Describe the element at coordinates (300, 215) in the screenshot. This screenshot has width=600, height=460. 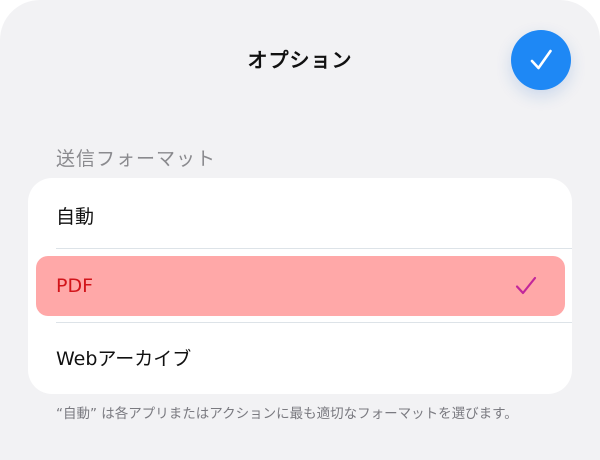
I see `format-option-auto: 自動` at that location.